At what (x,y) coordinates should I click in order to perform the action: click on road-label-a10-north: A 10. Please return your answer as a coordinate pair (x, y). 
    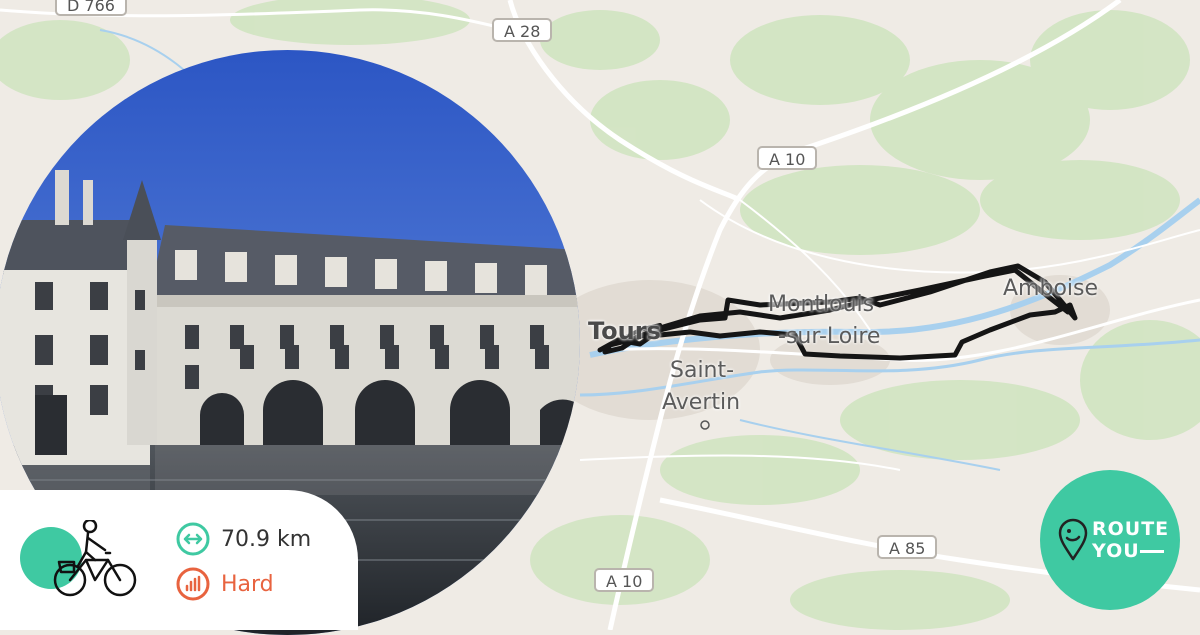
    Looking at the image, I should click on (787, 158).